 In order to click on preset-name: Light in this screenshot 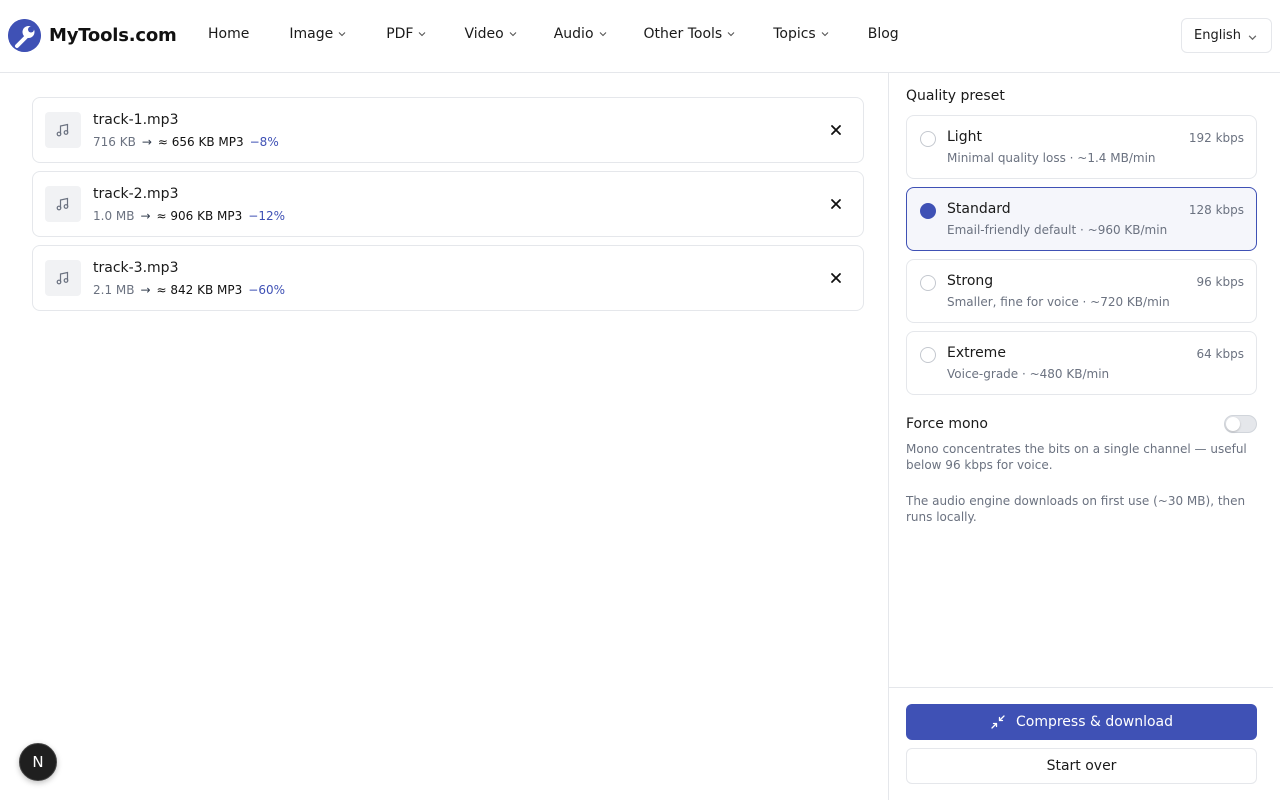, I will do `click(964, 137)`.